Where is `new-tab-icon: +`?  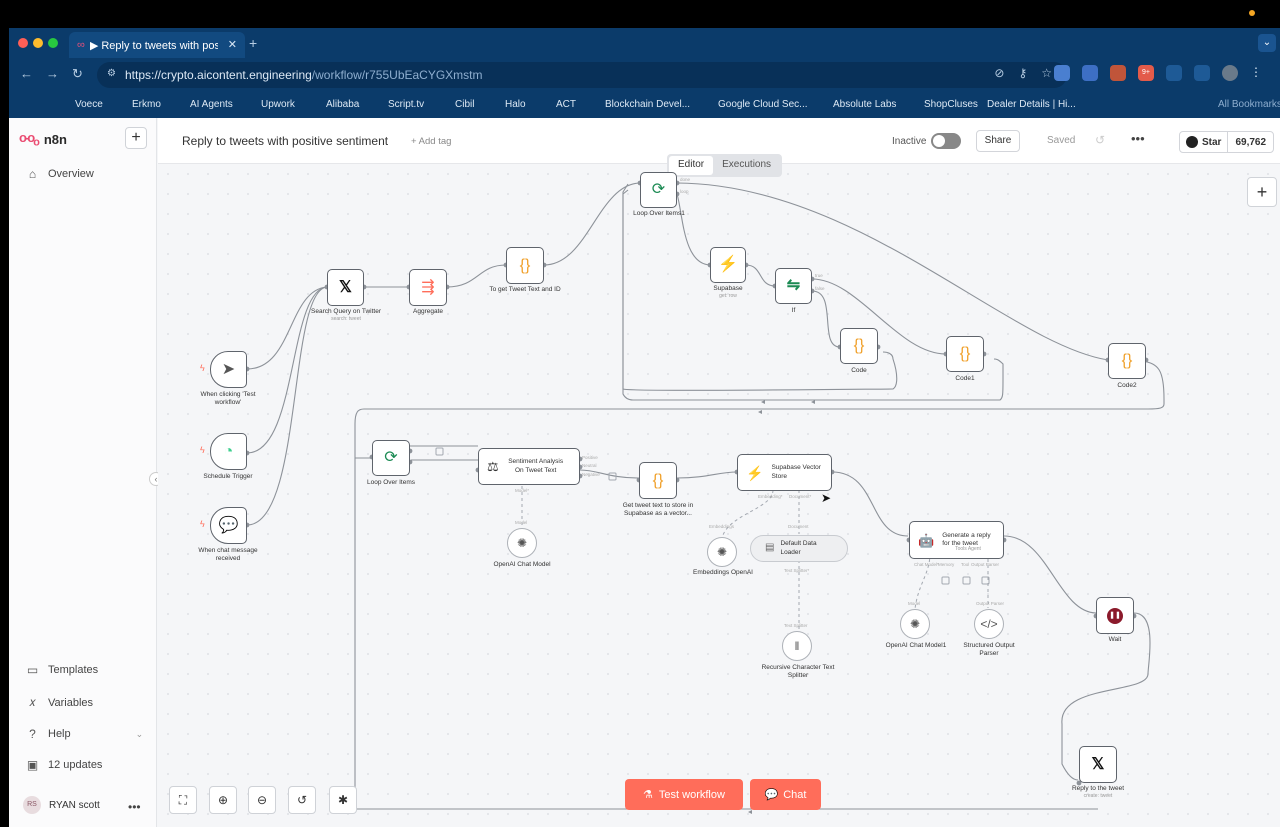 new-tab-icon: + is located at coordinates (253, 43).